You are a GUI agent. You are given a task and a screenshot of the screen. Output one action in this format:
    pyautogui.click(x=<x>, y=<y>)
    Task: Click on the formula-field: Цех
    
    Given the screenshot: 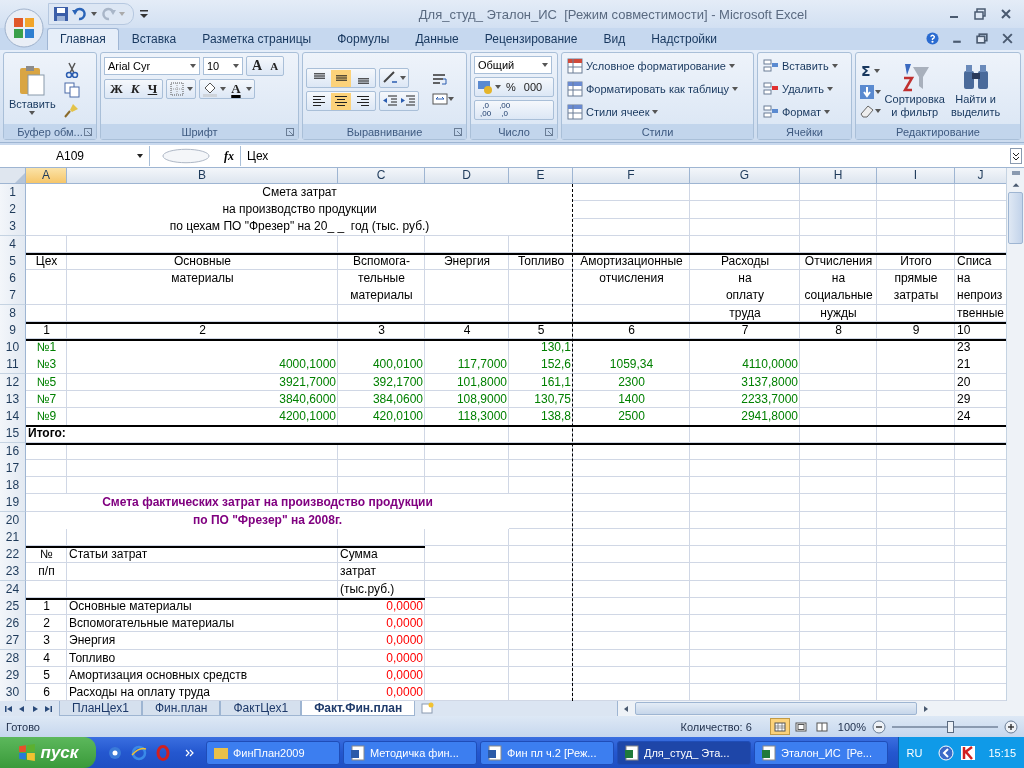 What is the action you would take?
    pyautogui.click(x=625, y=156)
    